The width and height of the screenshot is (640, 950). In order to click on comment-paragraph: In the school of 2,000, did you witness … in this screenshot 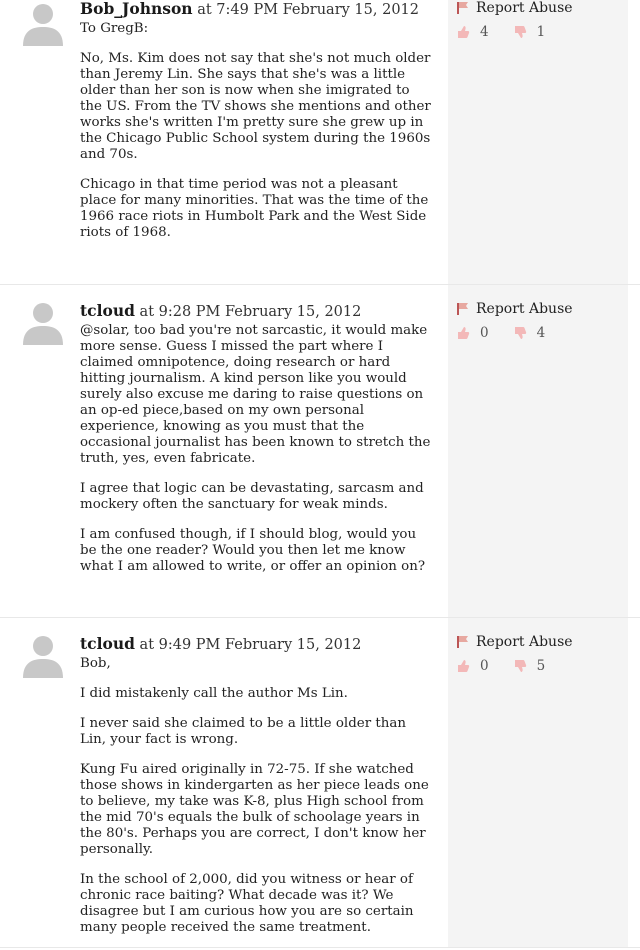, I will do `click(247, 903)`.